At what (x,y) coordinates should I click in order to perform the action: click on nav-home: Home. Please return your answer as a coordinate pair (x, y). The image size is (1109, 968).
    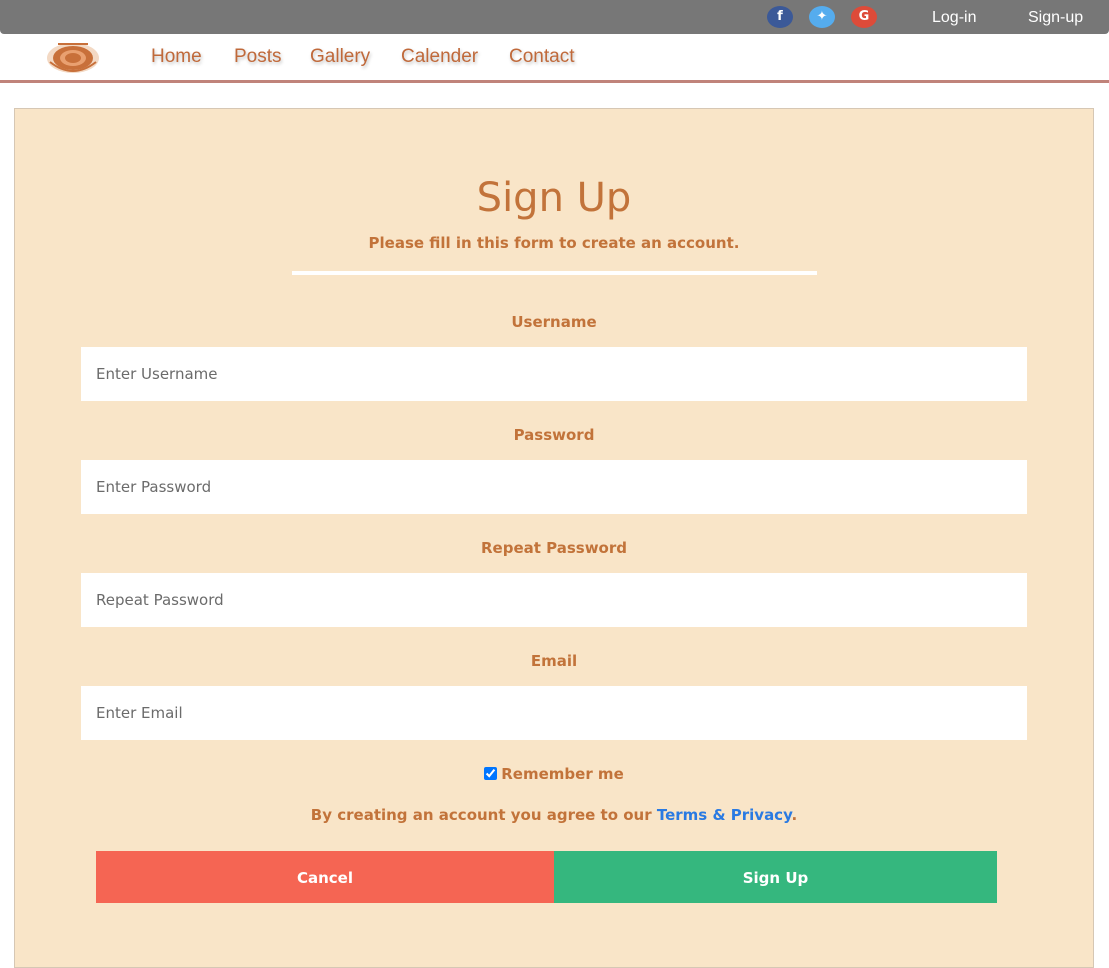
    Looking at the image, I should click on (176, 57).